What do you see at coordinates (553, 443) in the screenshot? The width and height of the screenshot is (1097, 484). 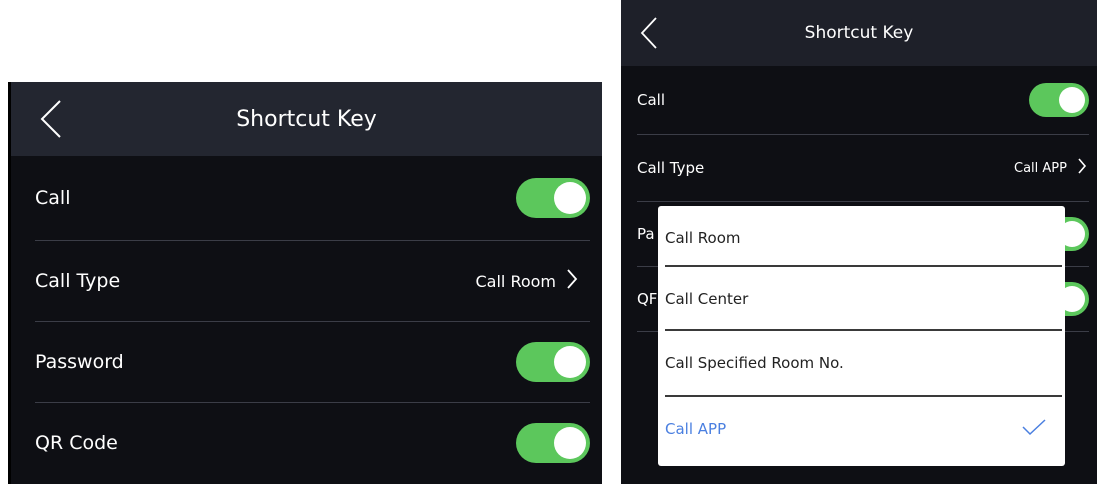 I see `qr-code-toggle` at bounding box center [553, 443].